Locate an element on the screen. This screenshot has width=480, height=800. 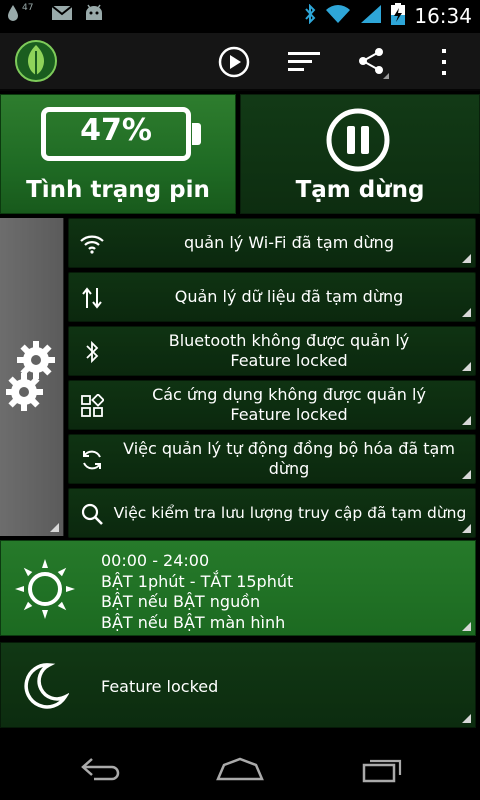
row-line-2: dừng is located at coordinates (289, 468).